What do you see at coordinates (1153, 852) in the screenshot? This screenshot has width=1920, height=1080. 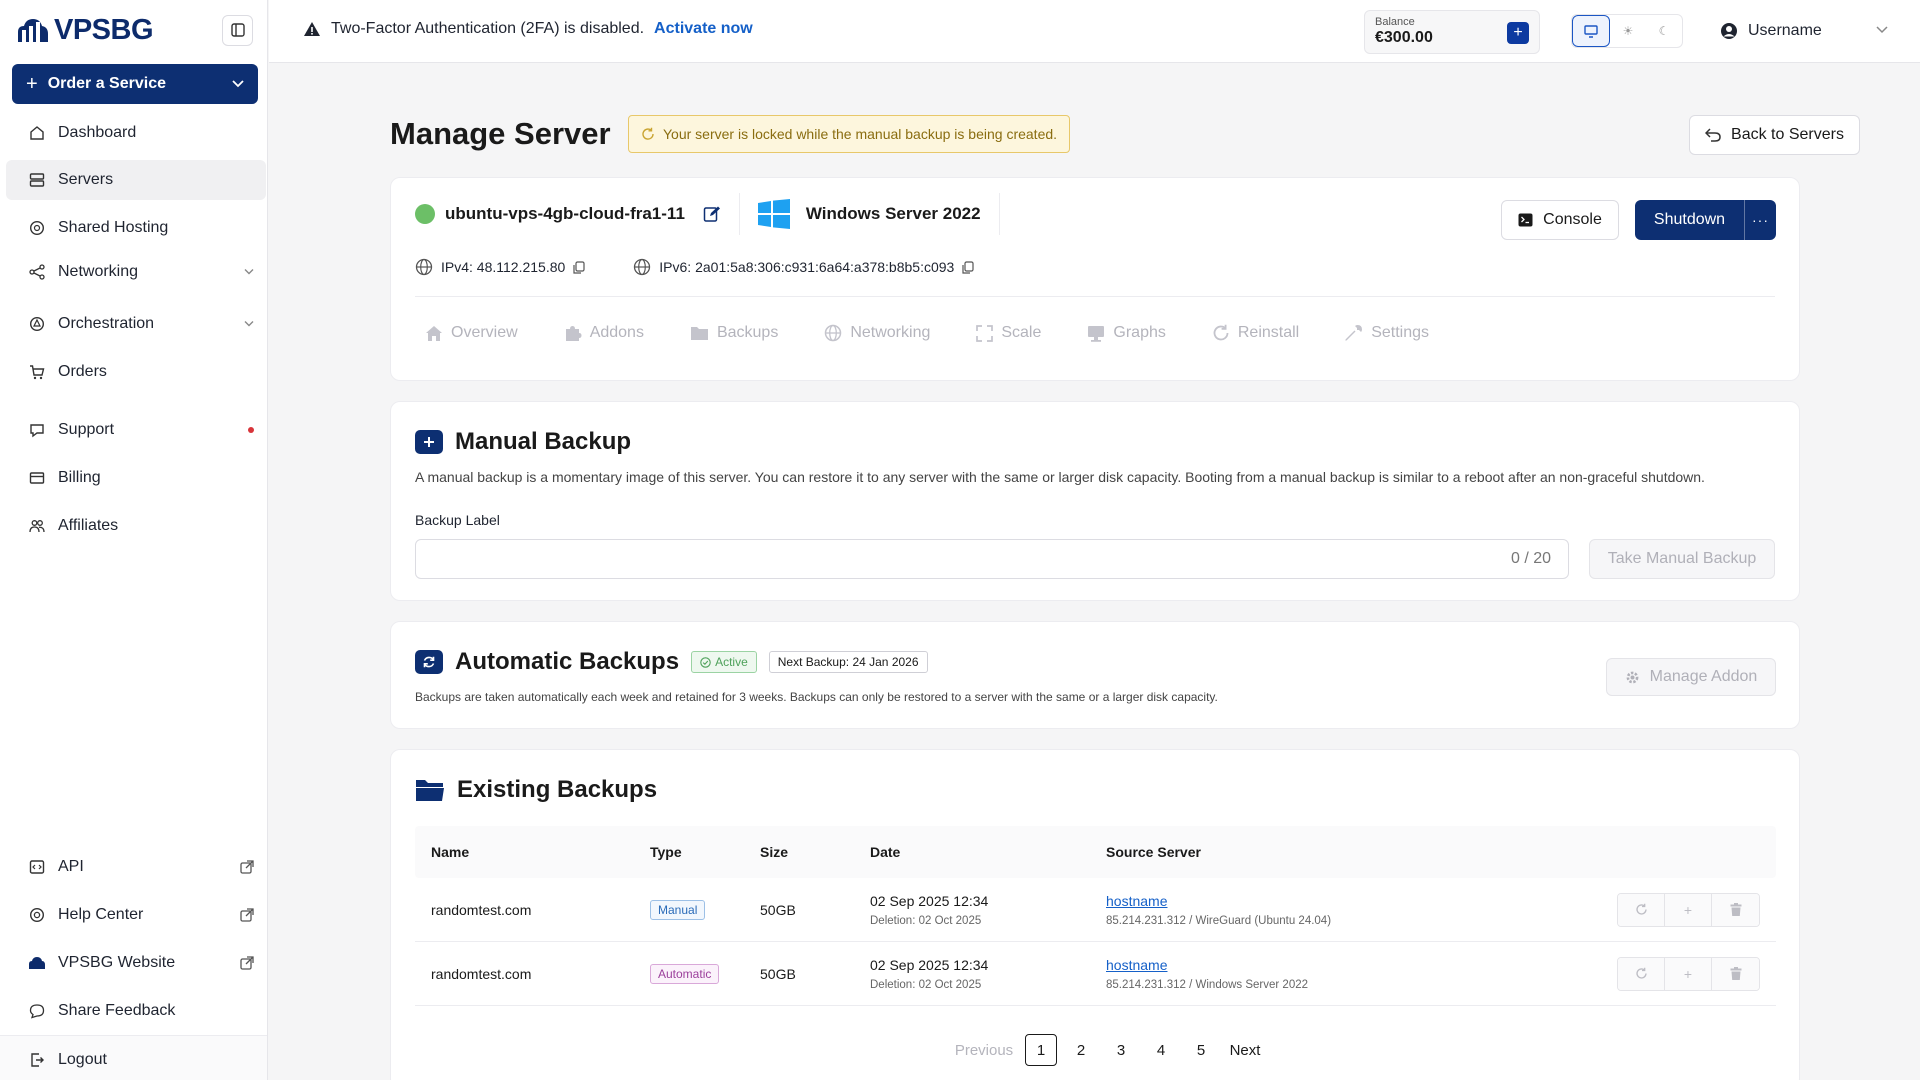 I see `column-header-source-server: Source Server` at bounding box center [1153, 852].